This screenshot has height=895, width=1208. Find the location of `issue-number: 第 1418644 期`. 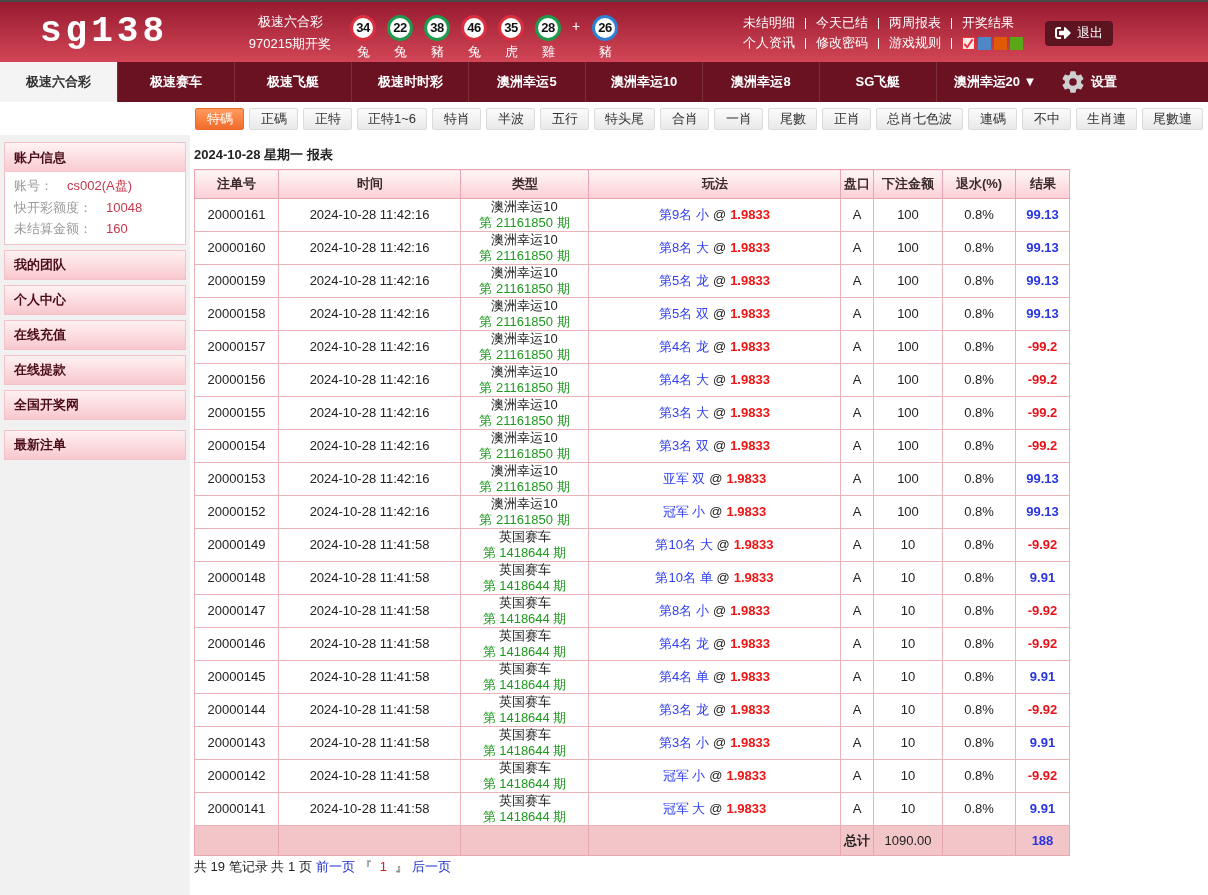

issue-number: 第 1418644 期 is located at coordinates (524, 784).